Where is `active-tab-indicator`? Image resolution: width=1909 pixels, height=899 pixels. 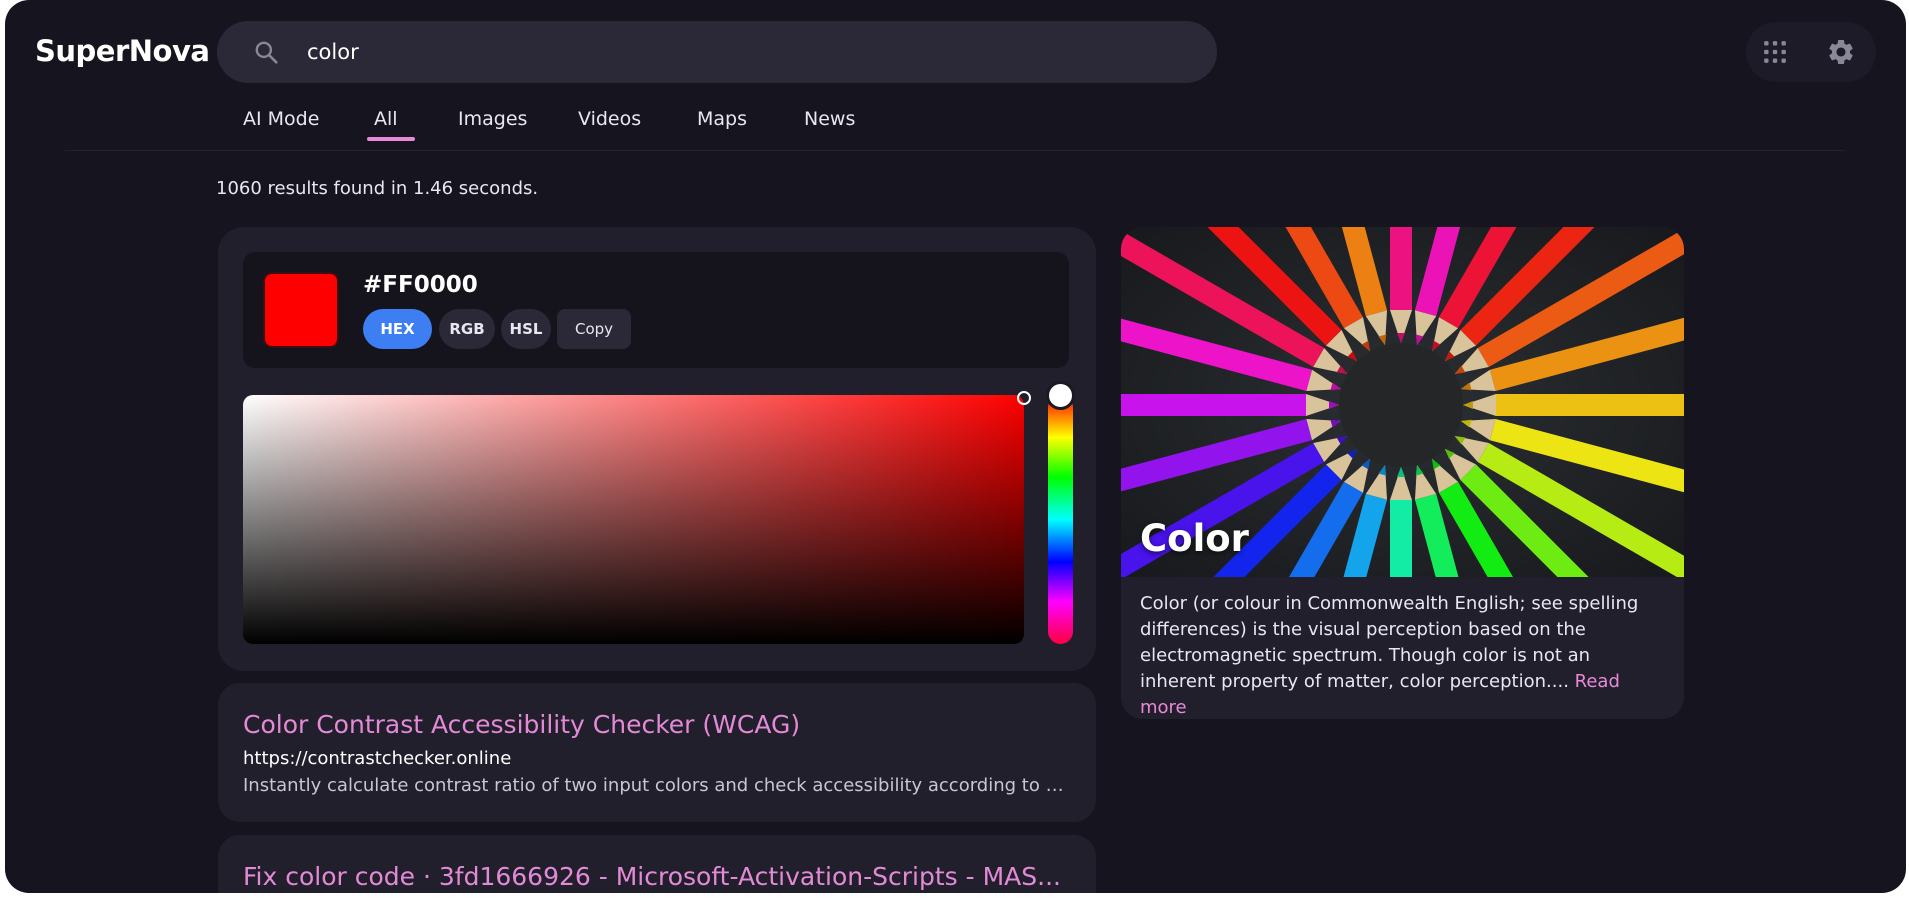
active-tab-indicator is located at coordinates (391, 139).